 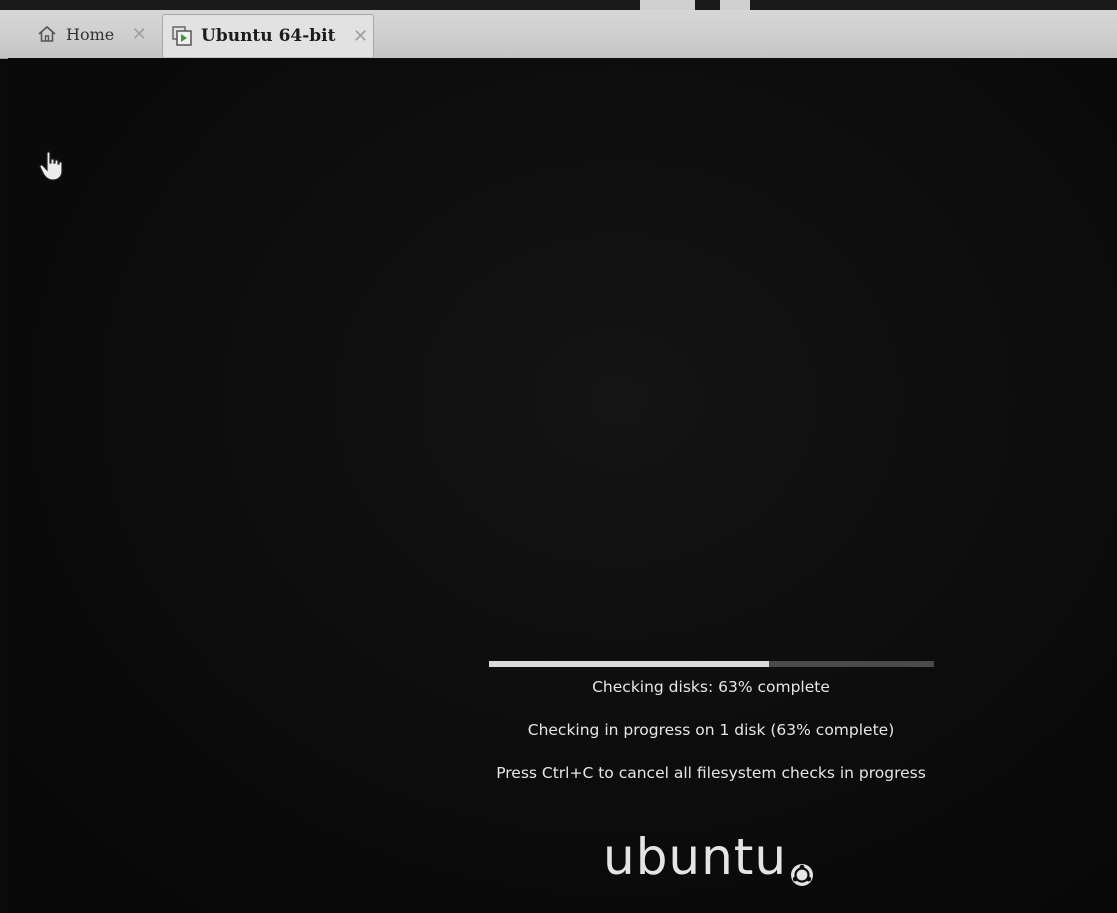 What do you see at coordinates (558, 5) in the screenshot?
I see `window-top-edge` at bounding box center [558, 5].